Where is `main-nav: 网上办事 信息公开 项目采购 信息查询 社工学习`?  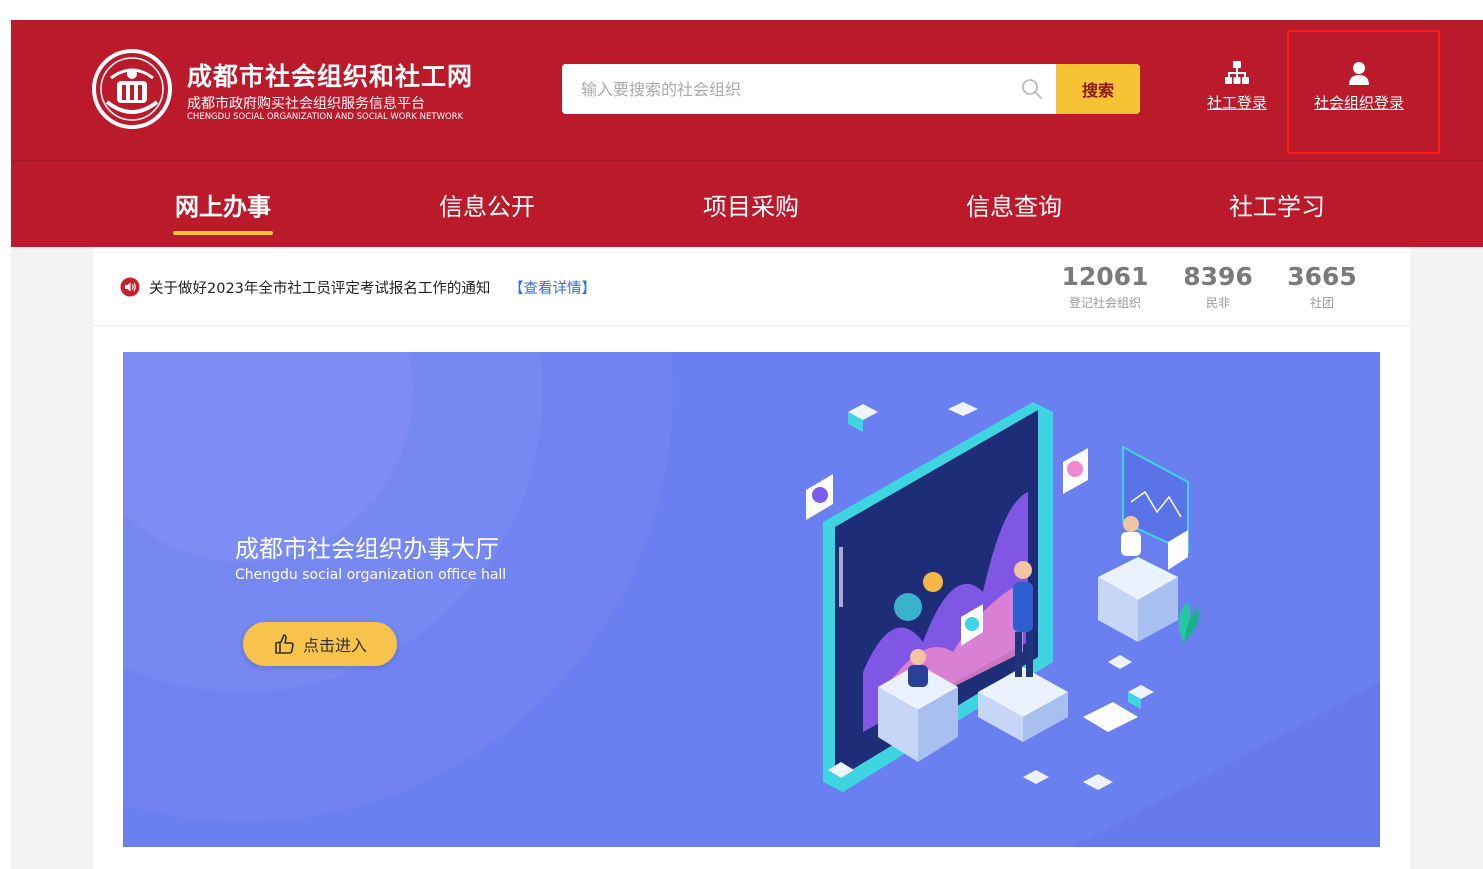 main-nav: 网上办事 信息公开 项目采购 信息查询 社工学习 is located at coordinates (747, 203).